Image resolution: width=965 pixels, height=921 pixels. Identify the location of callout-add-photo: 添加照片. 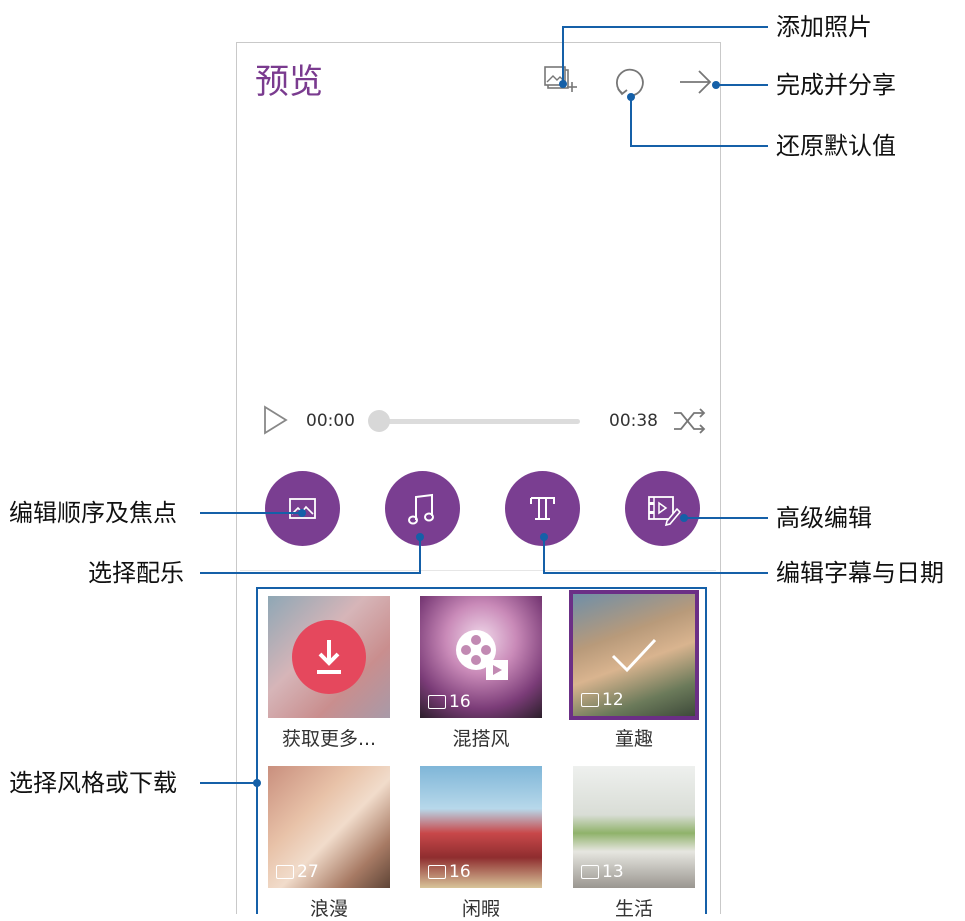
(824, 27).